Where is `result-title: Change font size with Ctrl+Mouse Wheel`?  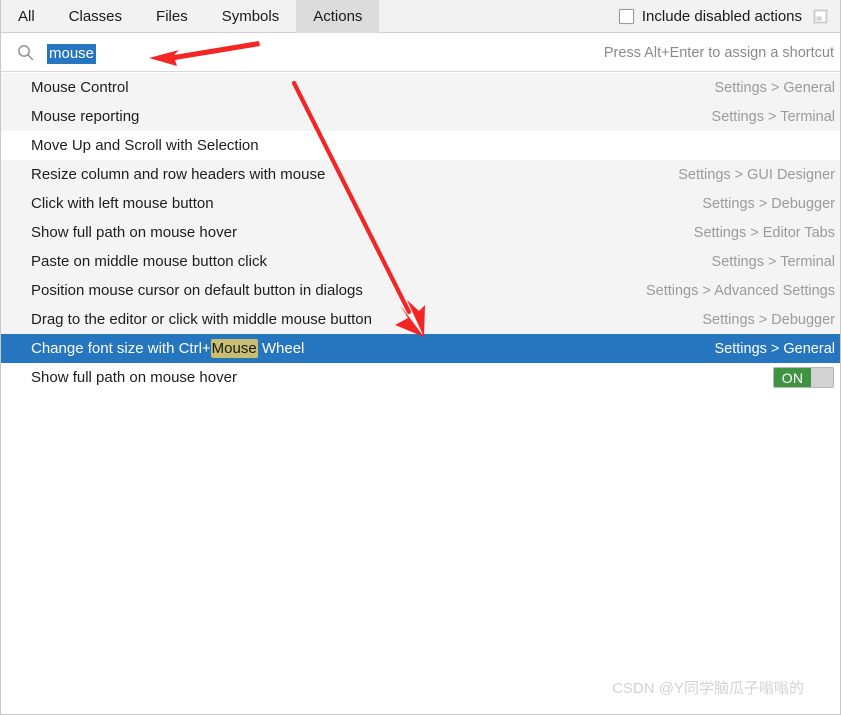 result-title: Change font size with Ctrl+Mouse Wheel is located at coordinates (168, 348).